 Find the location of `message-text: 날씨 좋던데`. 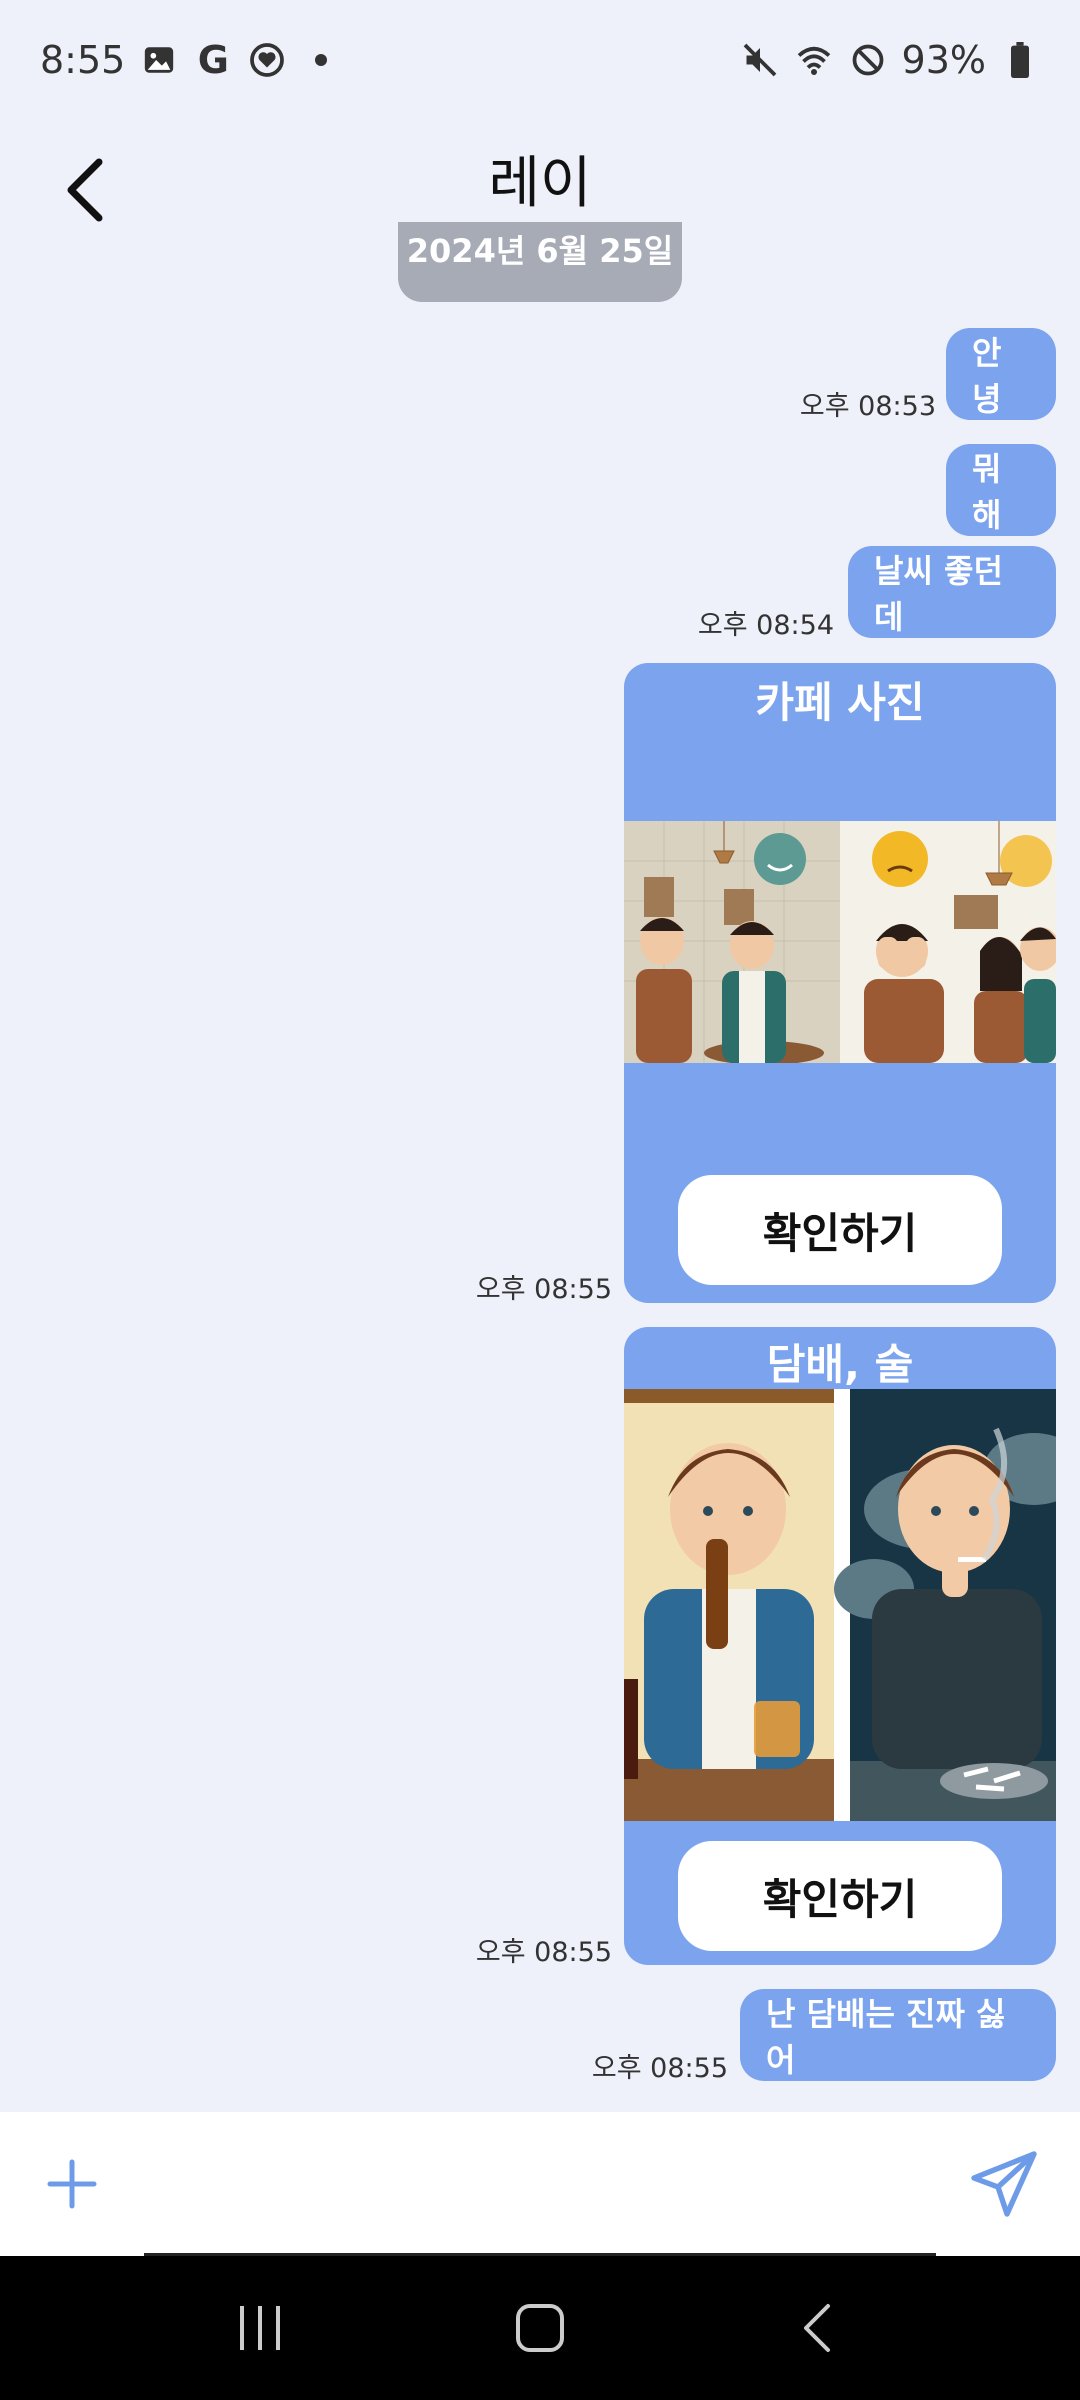

message-text: 날씨 좋던데 is located at coordinates (938, 594).